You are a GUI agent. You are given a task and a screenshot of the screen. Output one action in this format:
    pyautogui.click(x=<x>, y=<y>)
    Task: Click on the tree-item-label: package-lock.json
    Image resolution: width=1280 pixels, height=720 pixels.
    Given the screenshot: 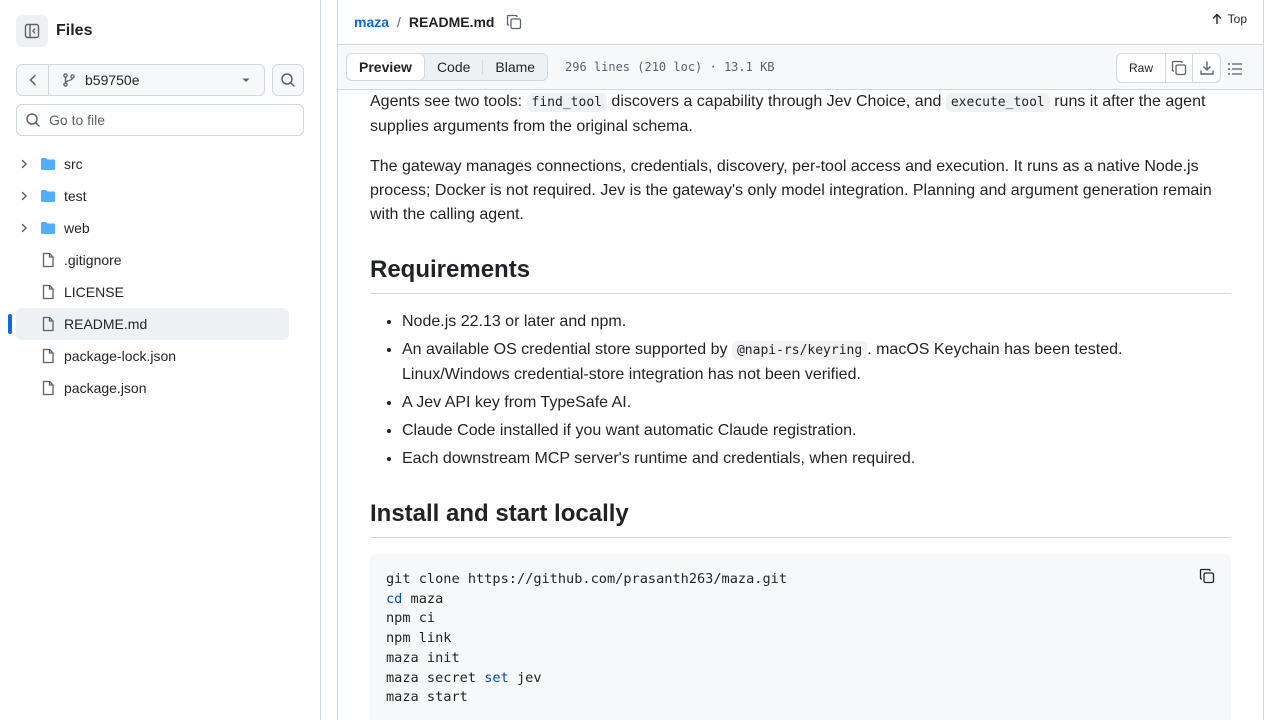 What is the action you would take?
    pyautogui.click(x=120, y=356)
    